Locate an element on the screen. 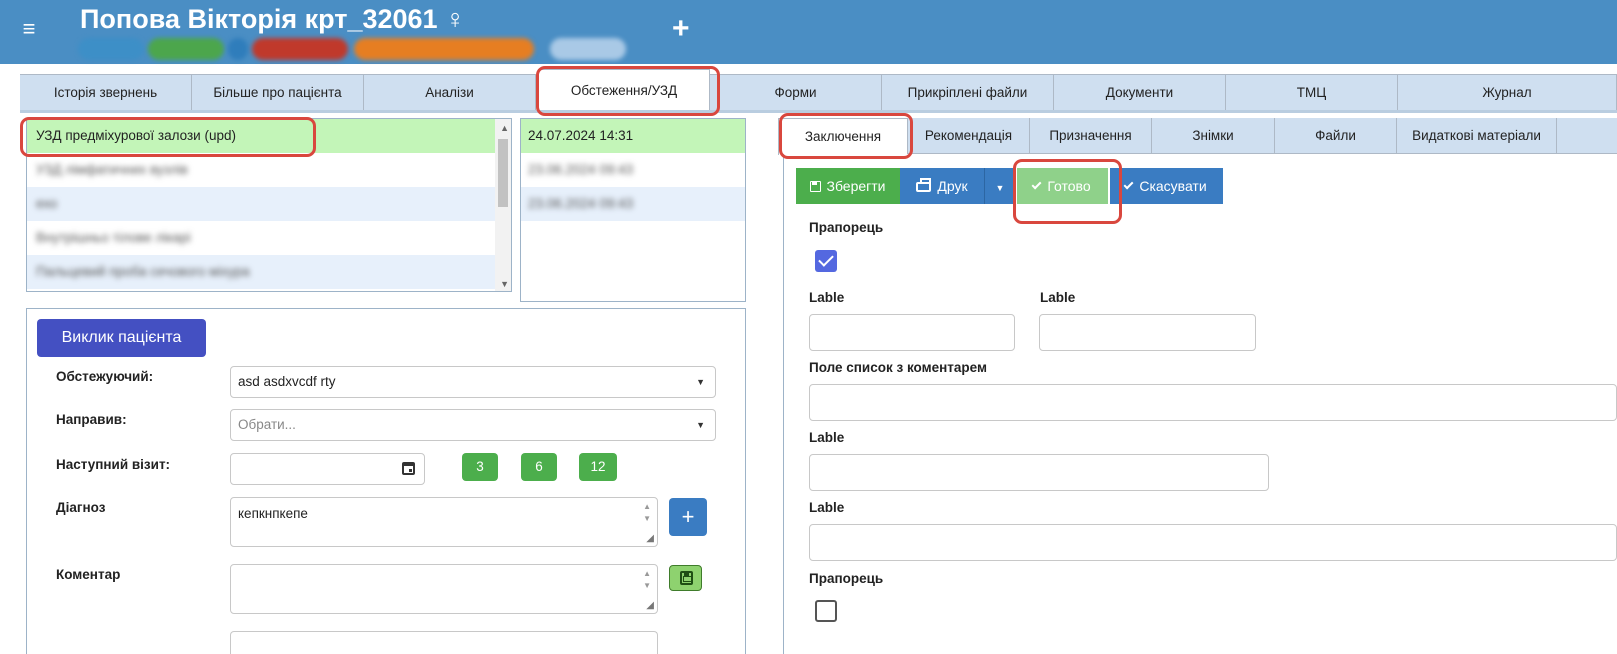  age-chip is located at coordinates (186, 49).